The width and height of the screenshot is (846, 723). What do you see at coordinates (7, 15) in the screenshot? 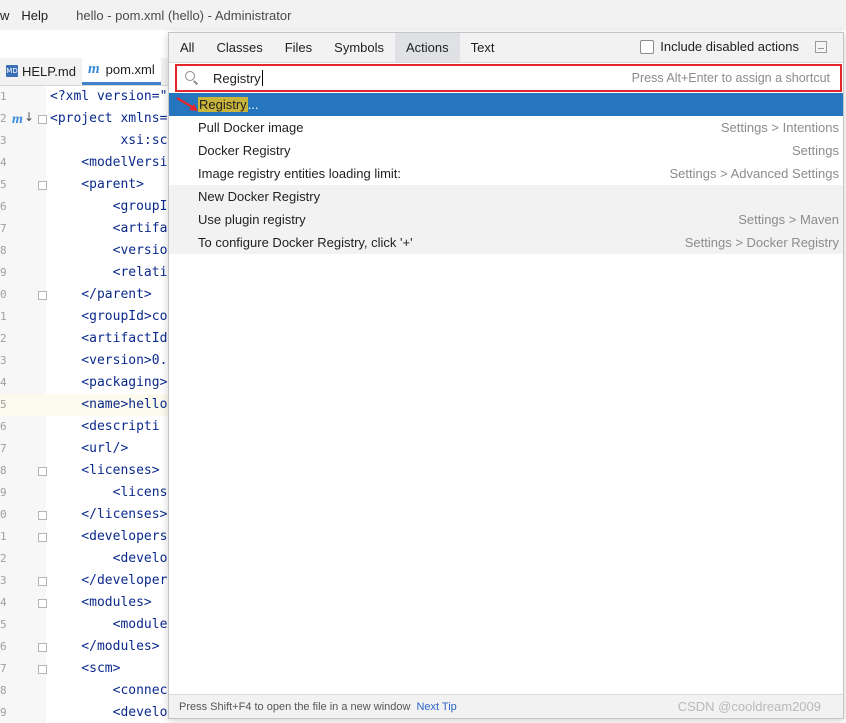
I see `menu-window: w` at bounding box center [7, 15].